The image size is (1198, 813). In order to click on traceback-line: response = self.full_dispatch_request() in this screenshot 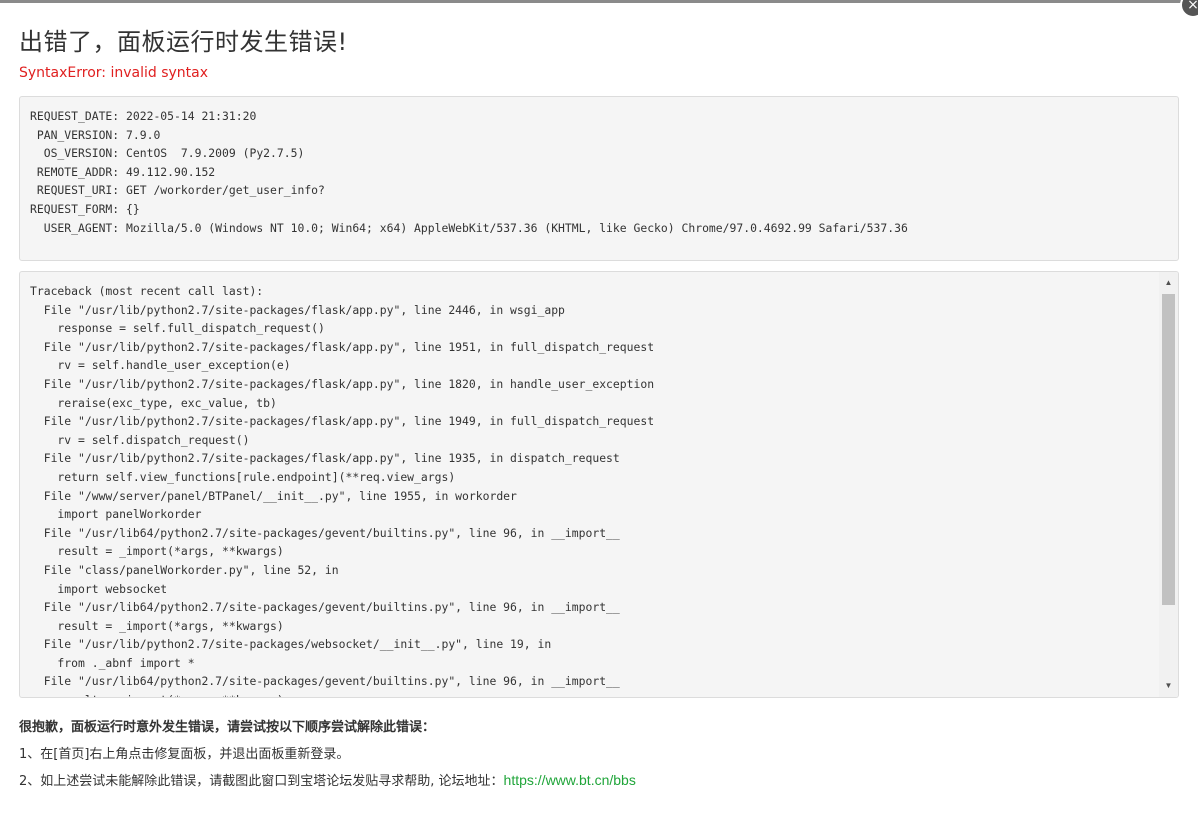, I will do `click(177, 328)`.